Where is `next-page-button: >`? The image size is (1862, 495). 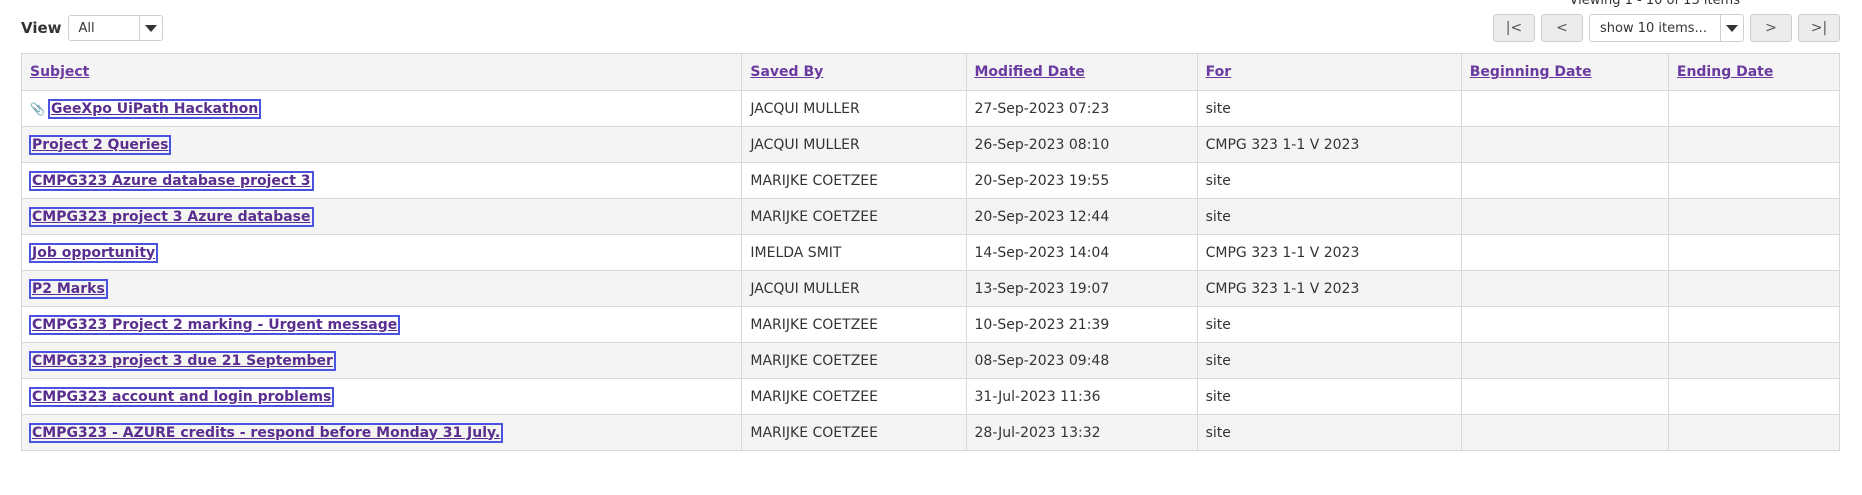
next-page-button: > is located at coordinates (1771, 28).